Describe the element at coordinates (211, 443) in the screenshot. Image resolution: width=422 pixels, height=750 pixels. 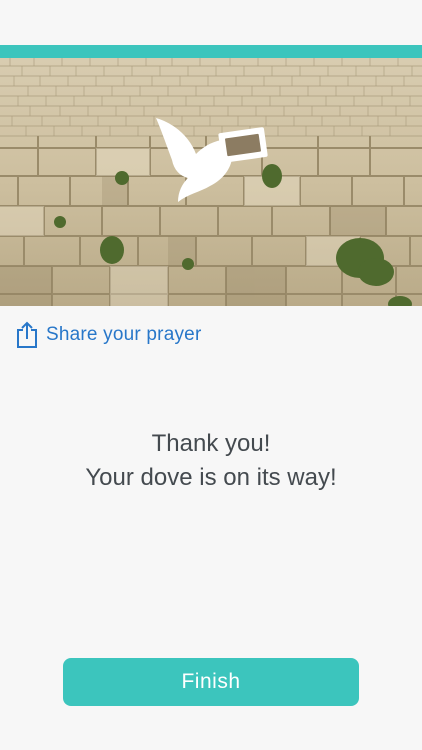
I see `thank-you-text: Thank you!` at that location.